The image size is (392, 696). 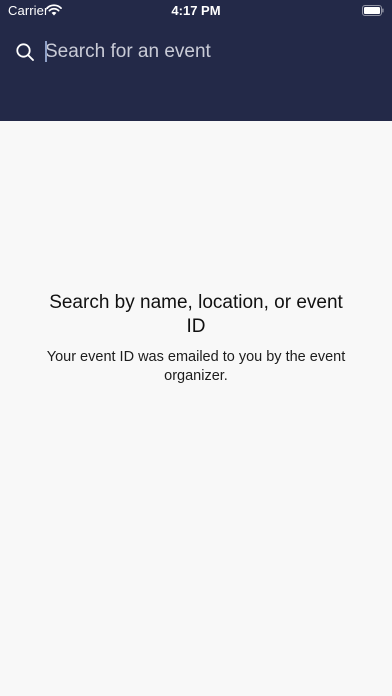 I want to click on status-time: 4:17 PM, so click(x=196, y=10).